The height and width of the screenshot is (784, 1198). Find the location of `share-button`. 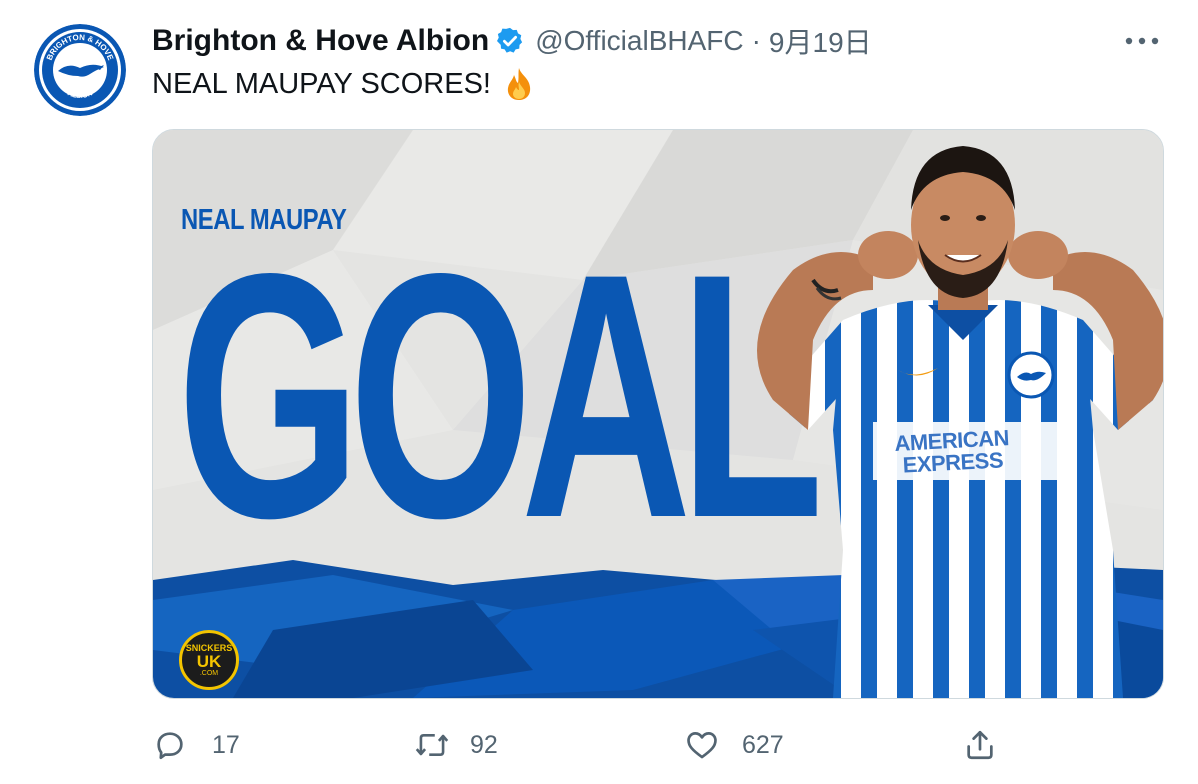

share-button is located at coordinates (980, 745).